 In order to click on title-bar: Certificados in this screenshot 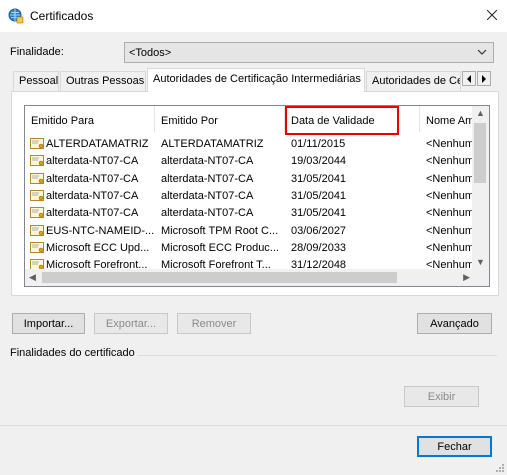, I will do `click(253, 16)`.